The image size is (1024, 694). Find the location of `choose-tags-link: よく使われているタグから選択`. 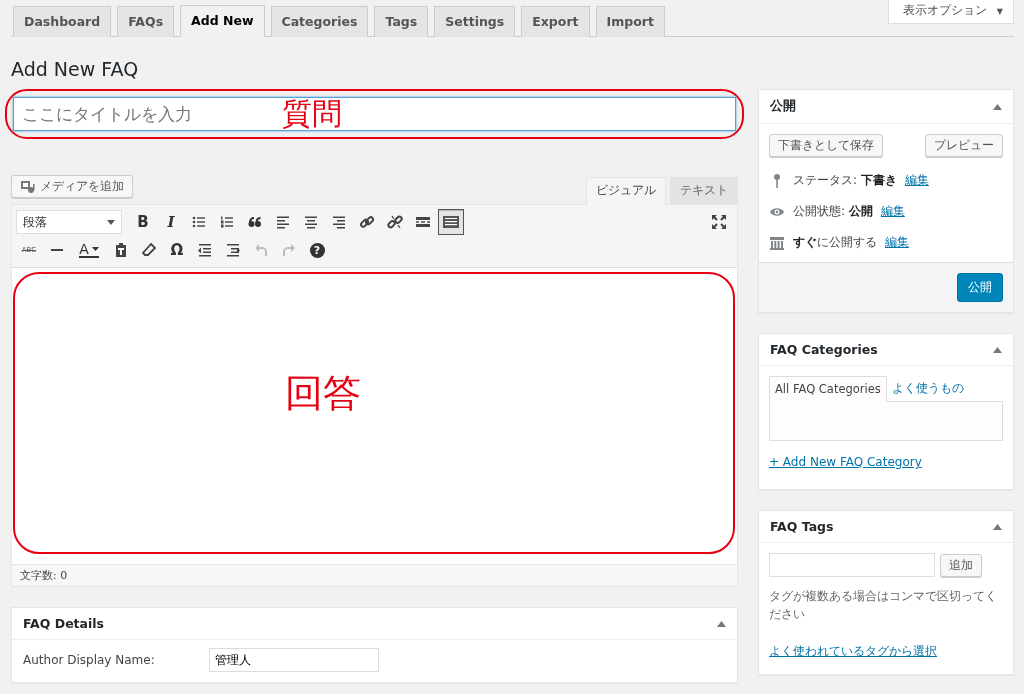

choose-tags-link: よく使われているタグから選択 is located at coordinates (853, 651).